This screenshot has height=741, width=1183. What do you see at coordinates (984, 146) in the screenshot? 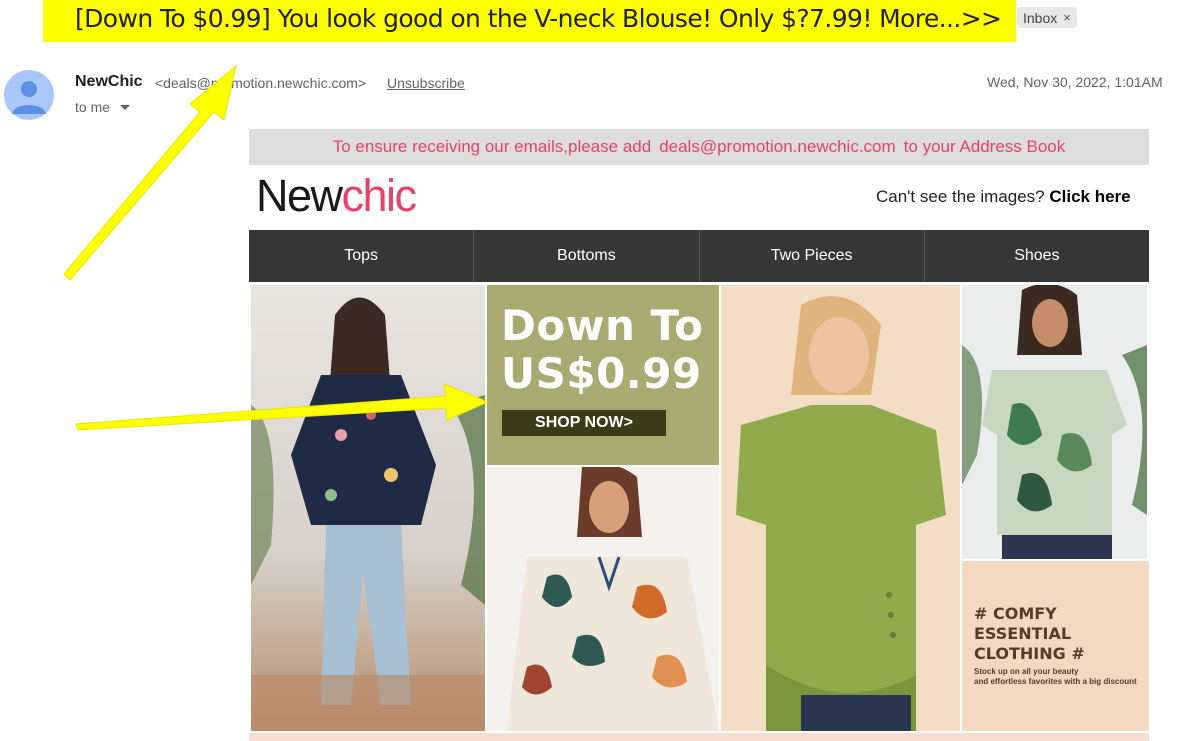
I see `address-notice-suffix: to your Address Book` at bounding box center [984, 146].